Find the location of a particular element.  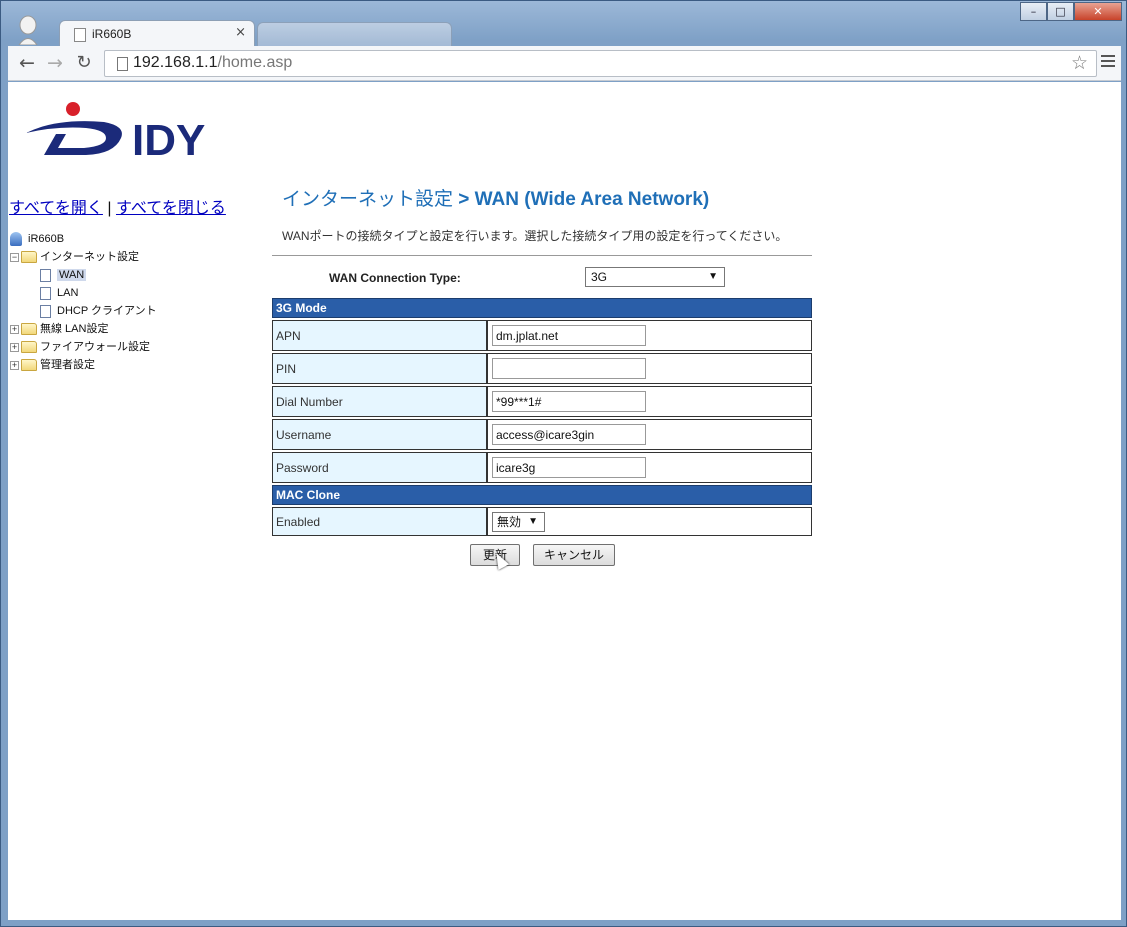

pin-input is located at coordinates (569, 368).